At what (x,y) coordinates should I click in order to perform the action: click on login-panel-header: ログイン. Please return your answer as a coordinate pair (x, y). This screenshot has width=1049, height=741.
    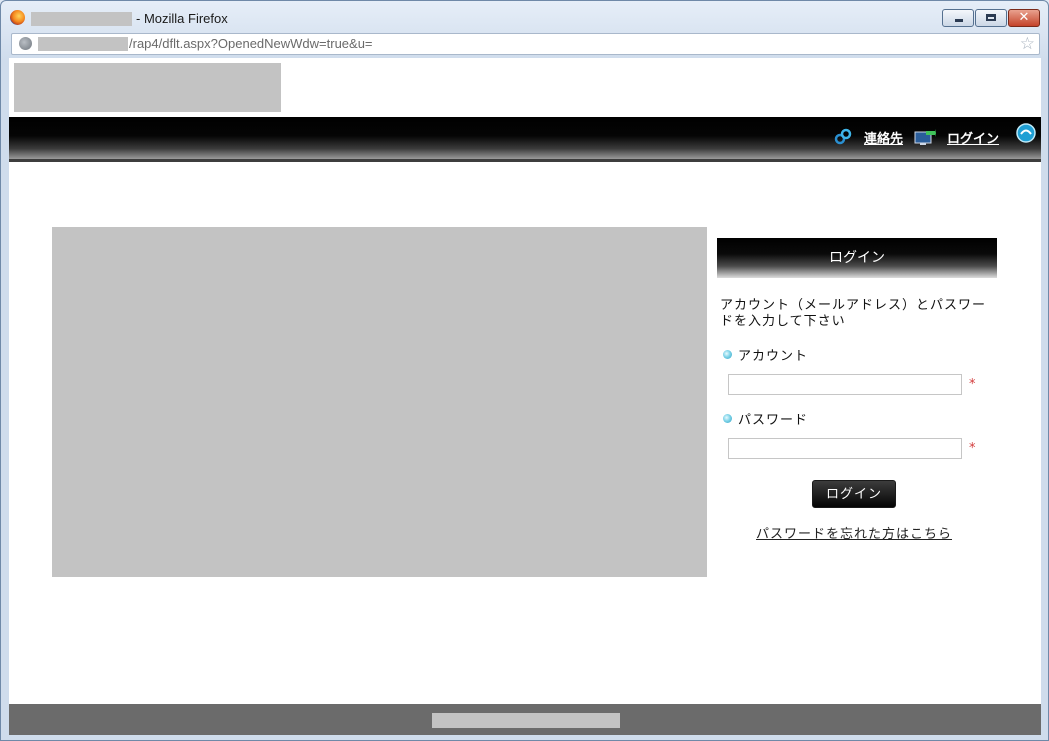
    Looking at the image, I should click on (857, 258).